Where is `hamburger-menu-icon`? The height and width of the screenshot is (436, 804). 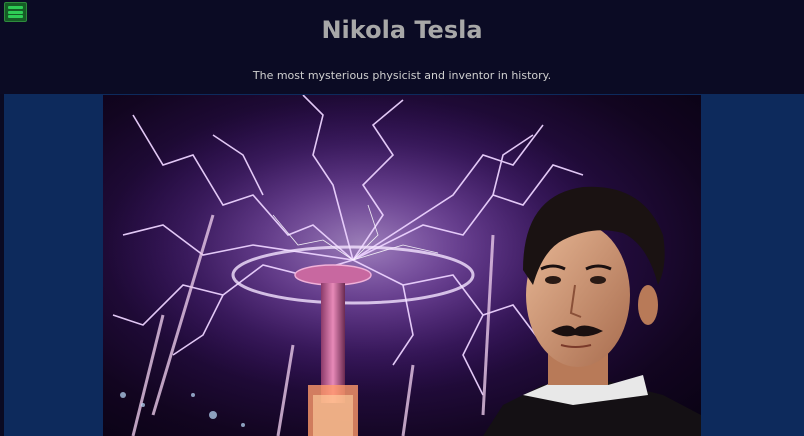
hamburger-menu-icon is located at coordinates (15, 12).